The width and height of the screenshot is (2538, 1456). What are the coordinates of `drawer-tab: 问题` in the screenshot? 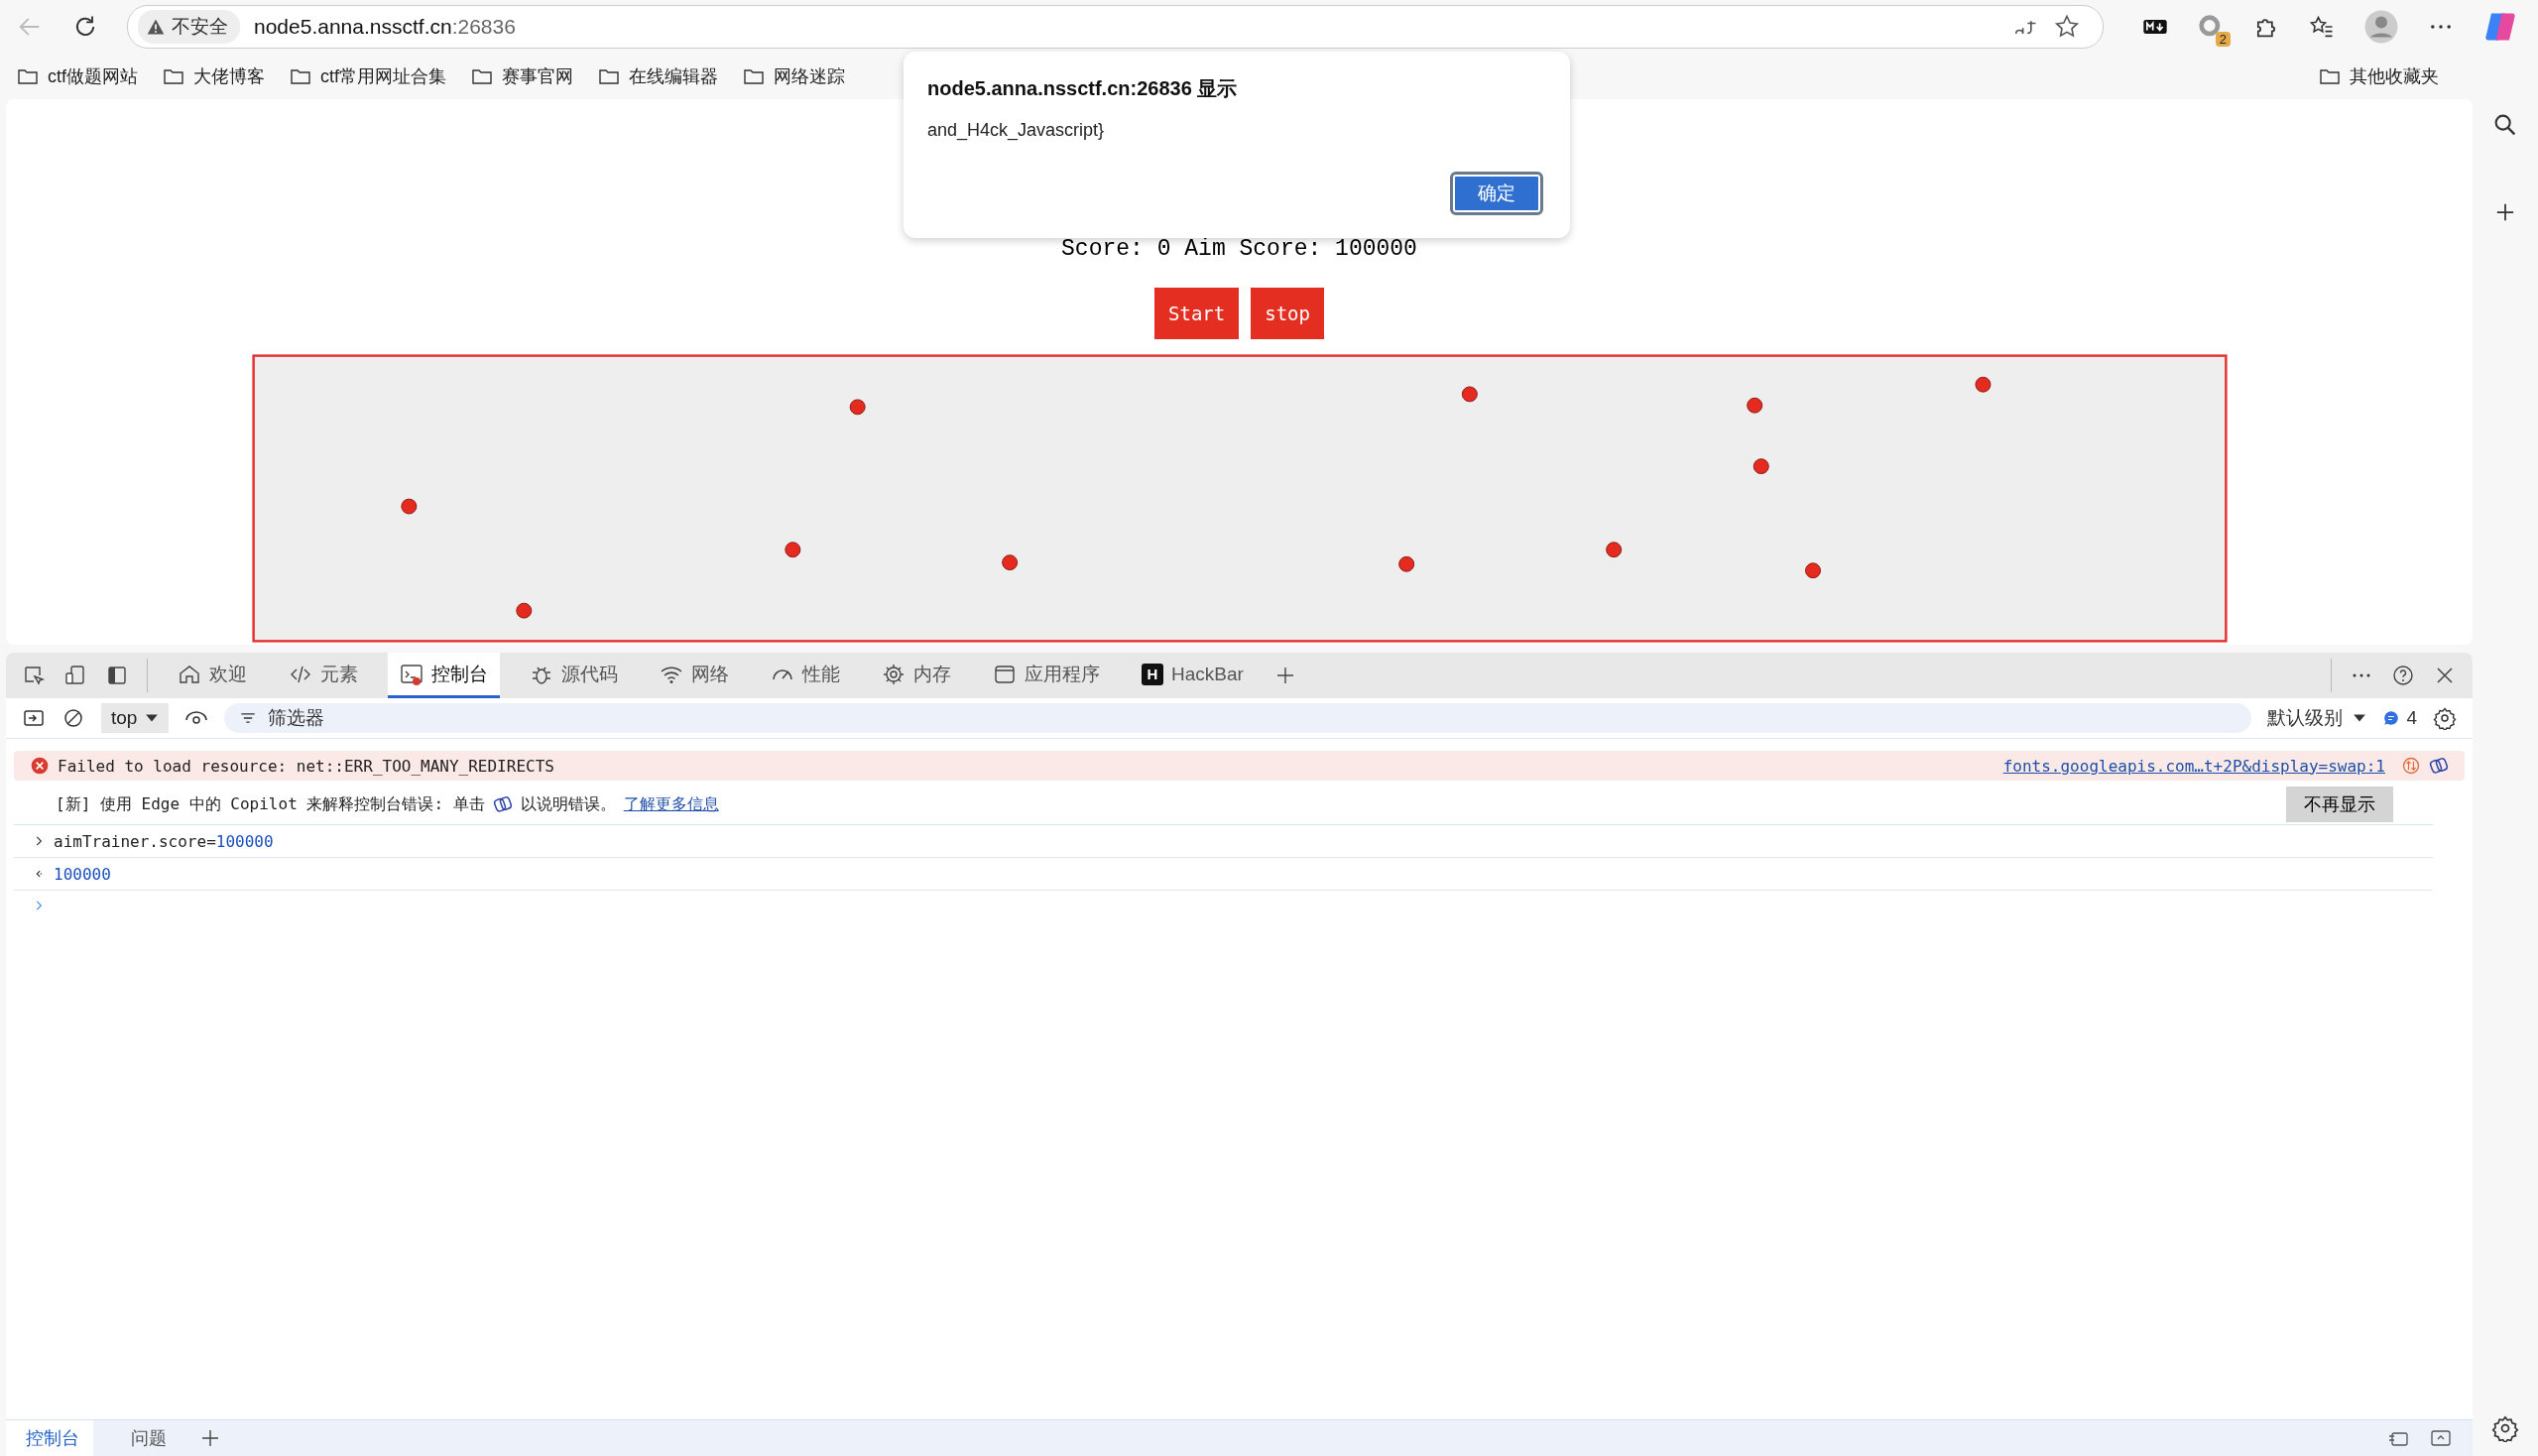 It's located at (146, 1438).